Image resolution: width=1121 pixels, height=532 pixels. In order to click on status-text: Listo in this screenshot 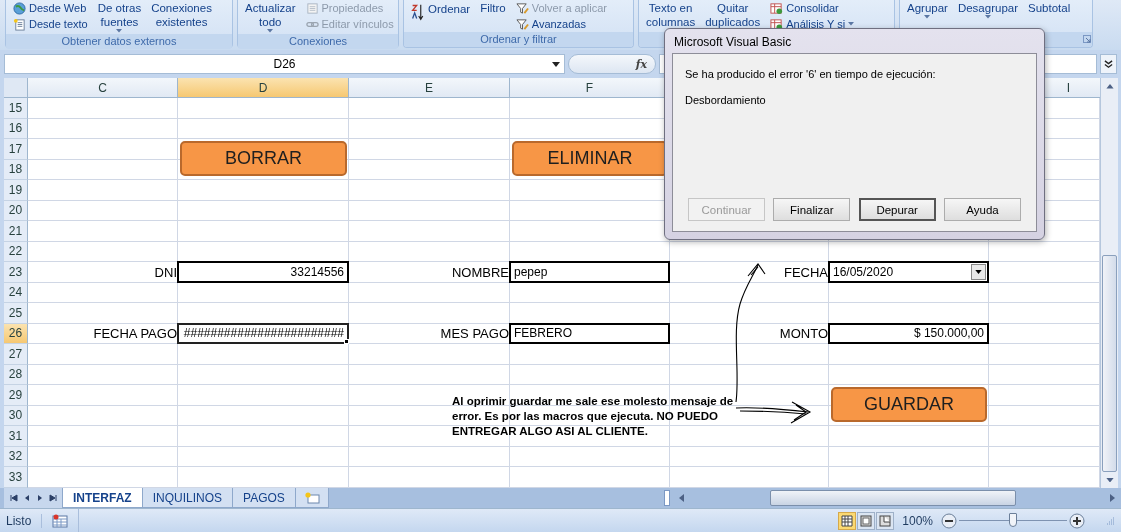, I will do `click(24, 520)`.